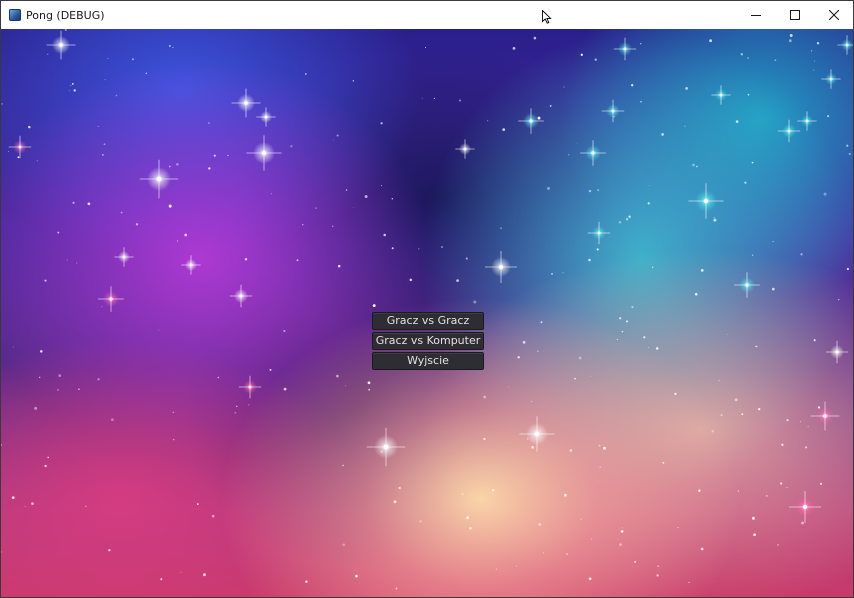 Image resolution: width=854 pixels, height=598 pixels. What do you see at coordinates (428, 321) in the screenshot?
I see `player-vs-player-button: Gracz vs Gracz` at bounding box center [428, 321].